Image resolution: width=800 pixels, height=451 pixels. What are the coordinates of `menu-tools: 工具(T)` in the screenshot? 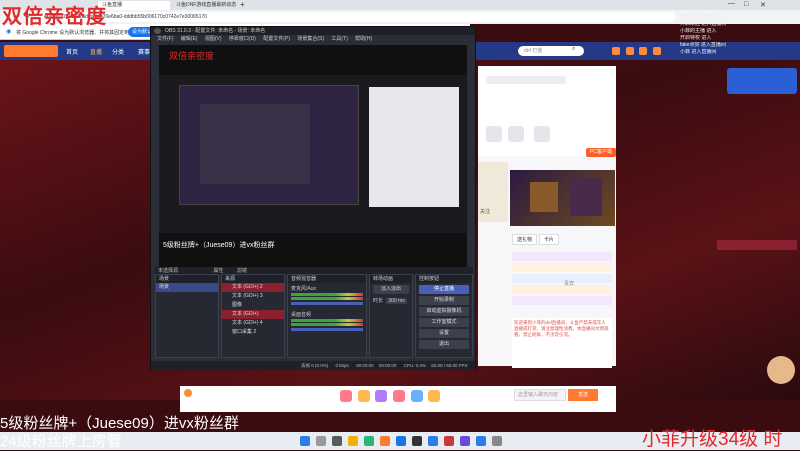 It's located at (339, 39).